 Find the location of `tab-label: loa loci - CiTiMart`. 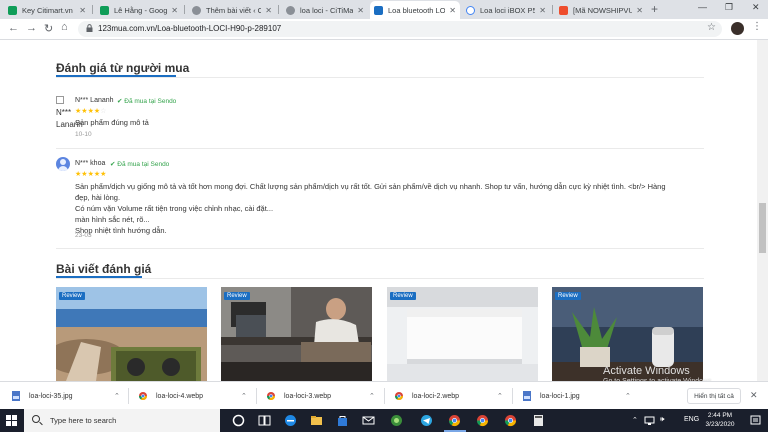

tab-label: loa loci - CiTiMart is located at coordinates (327, 10).